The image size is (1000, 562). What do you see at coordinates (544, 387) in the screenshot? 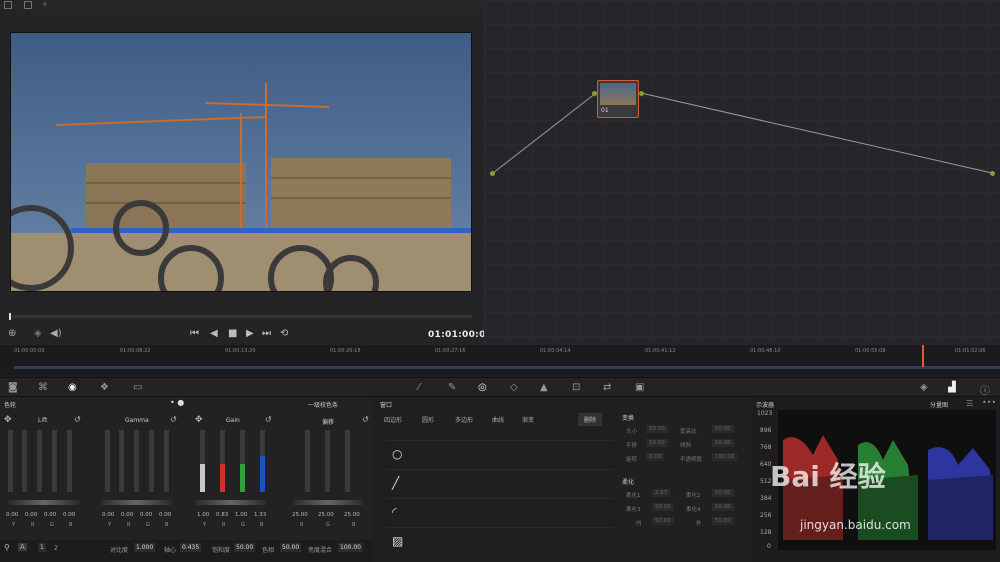
I see `blur-icon: ▲` at bounding box center [544, 387].